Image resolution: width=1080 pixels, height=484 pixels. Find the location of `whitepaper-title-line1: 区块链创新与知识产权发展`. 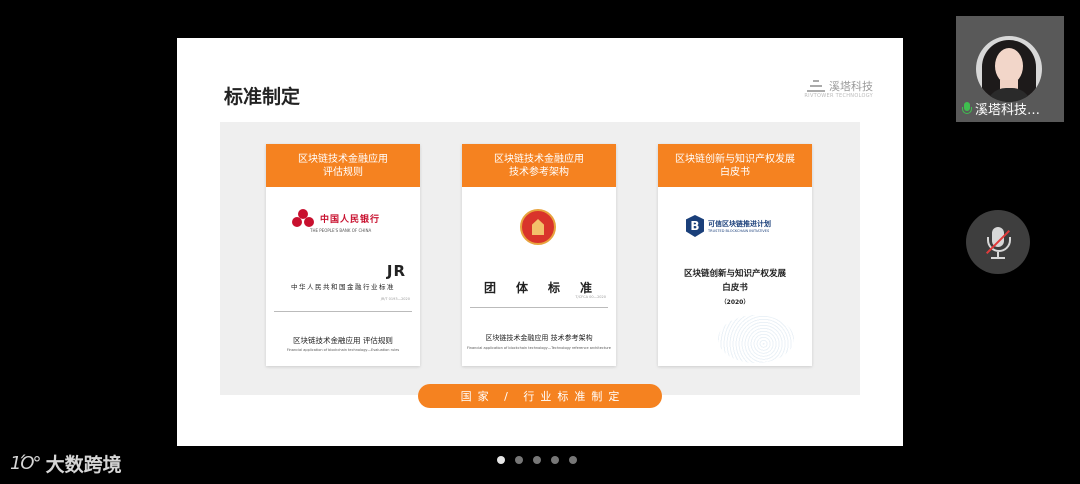

whitepaper-title-line1: 区块链创新与知识产权发展 is located at coordinates (734, 274).